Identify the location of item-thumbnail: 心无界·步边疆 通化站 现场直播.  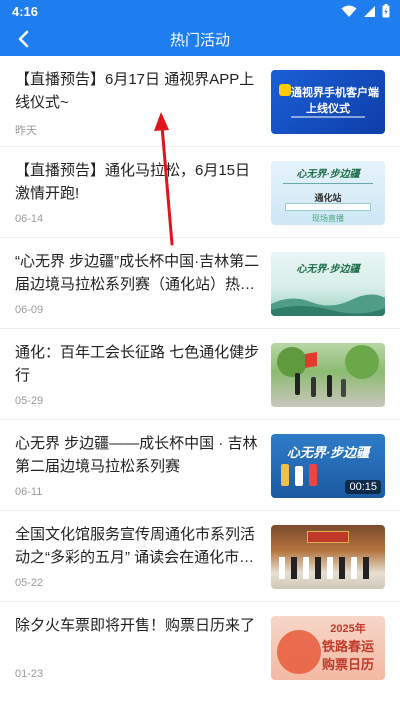
(328, 193).